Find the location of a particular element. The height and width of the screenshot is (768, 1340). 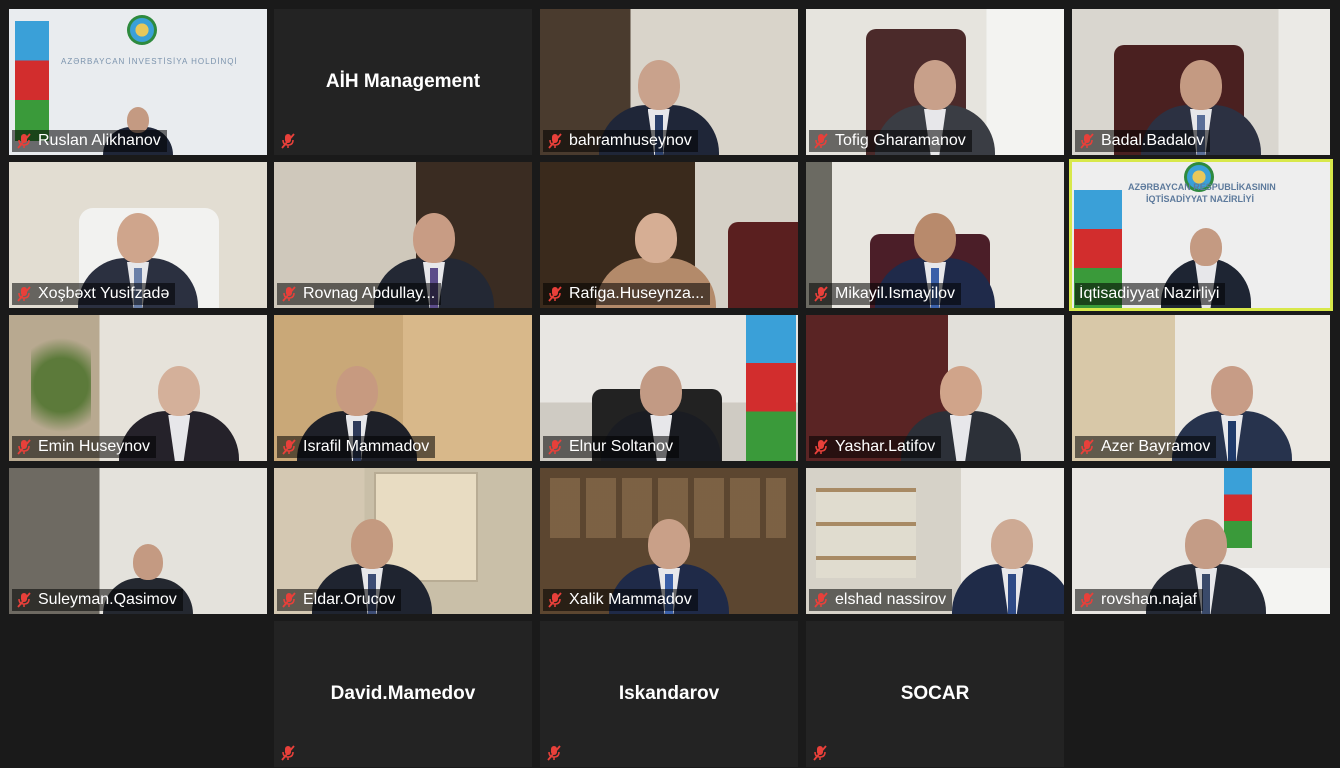

participant-tile: elshad nassirov is located at coordinates (935, 541).